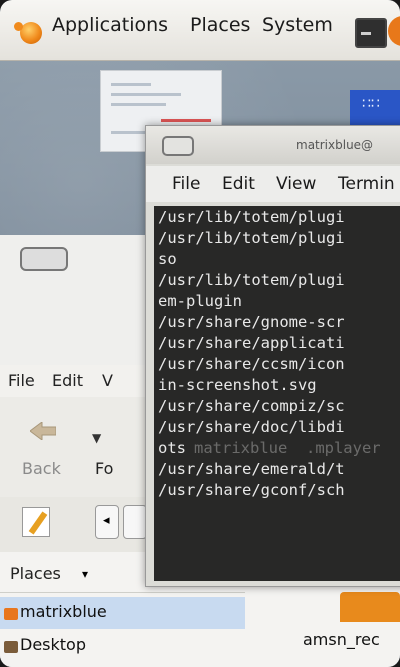  What do you see at coordinates (53, 644) in the screenshot?
I see `places-item-desktop: Desktop` at bounding box center [53, 644].